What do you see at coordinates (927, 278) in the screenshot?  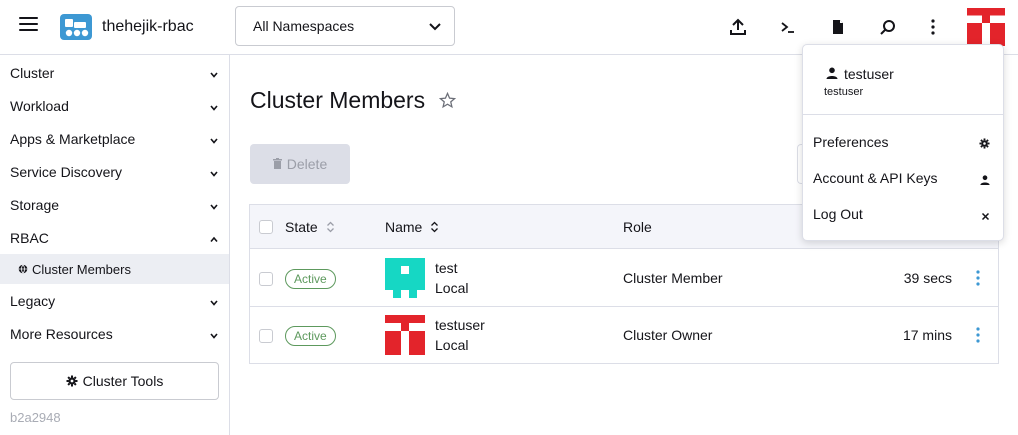 I see `member-age: 39 secs` at bounding box center [927, 278].